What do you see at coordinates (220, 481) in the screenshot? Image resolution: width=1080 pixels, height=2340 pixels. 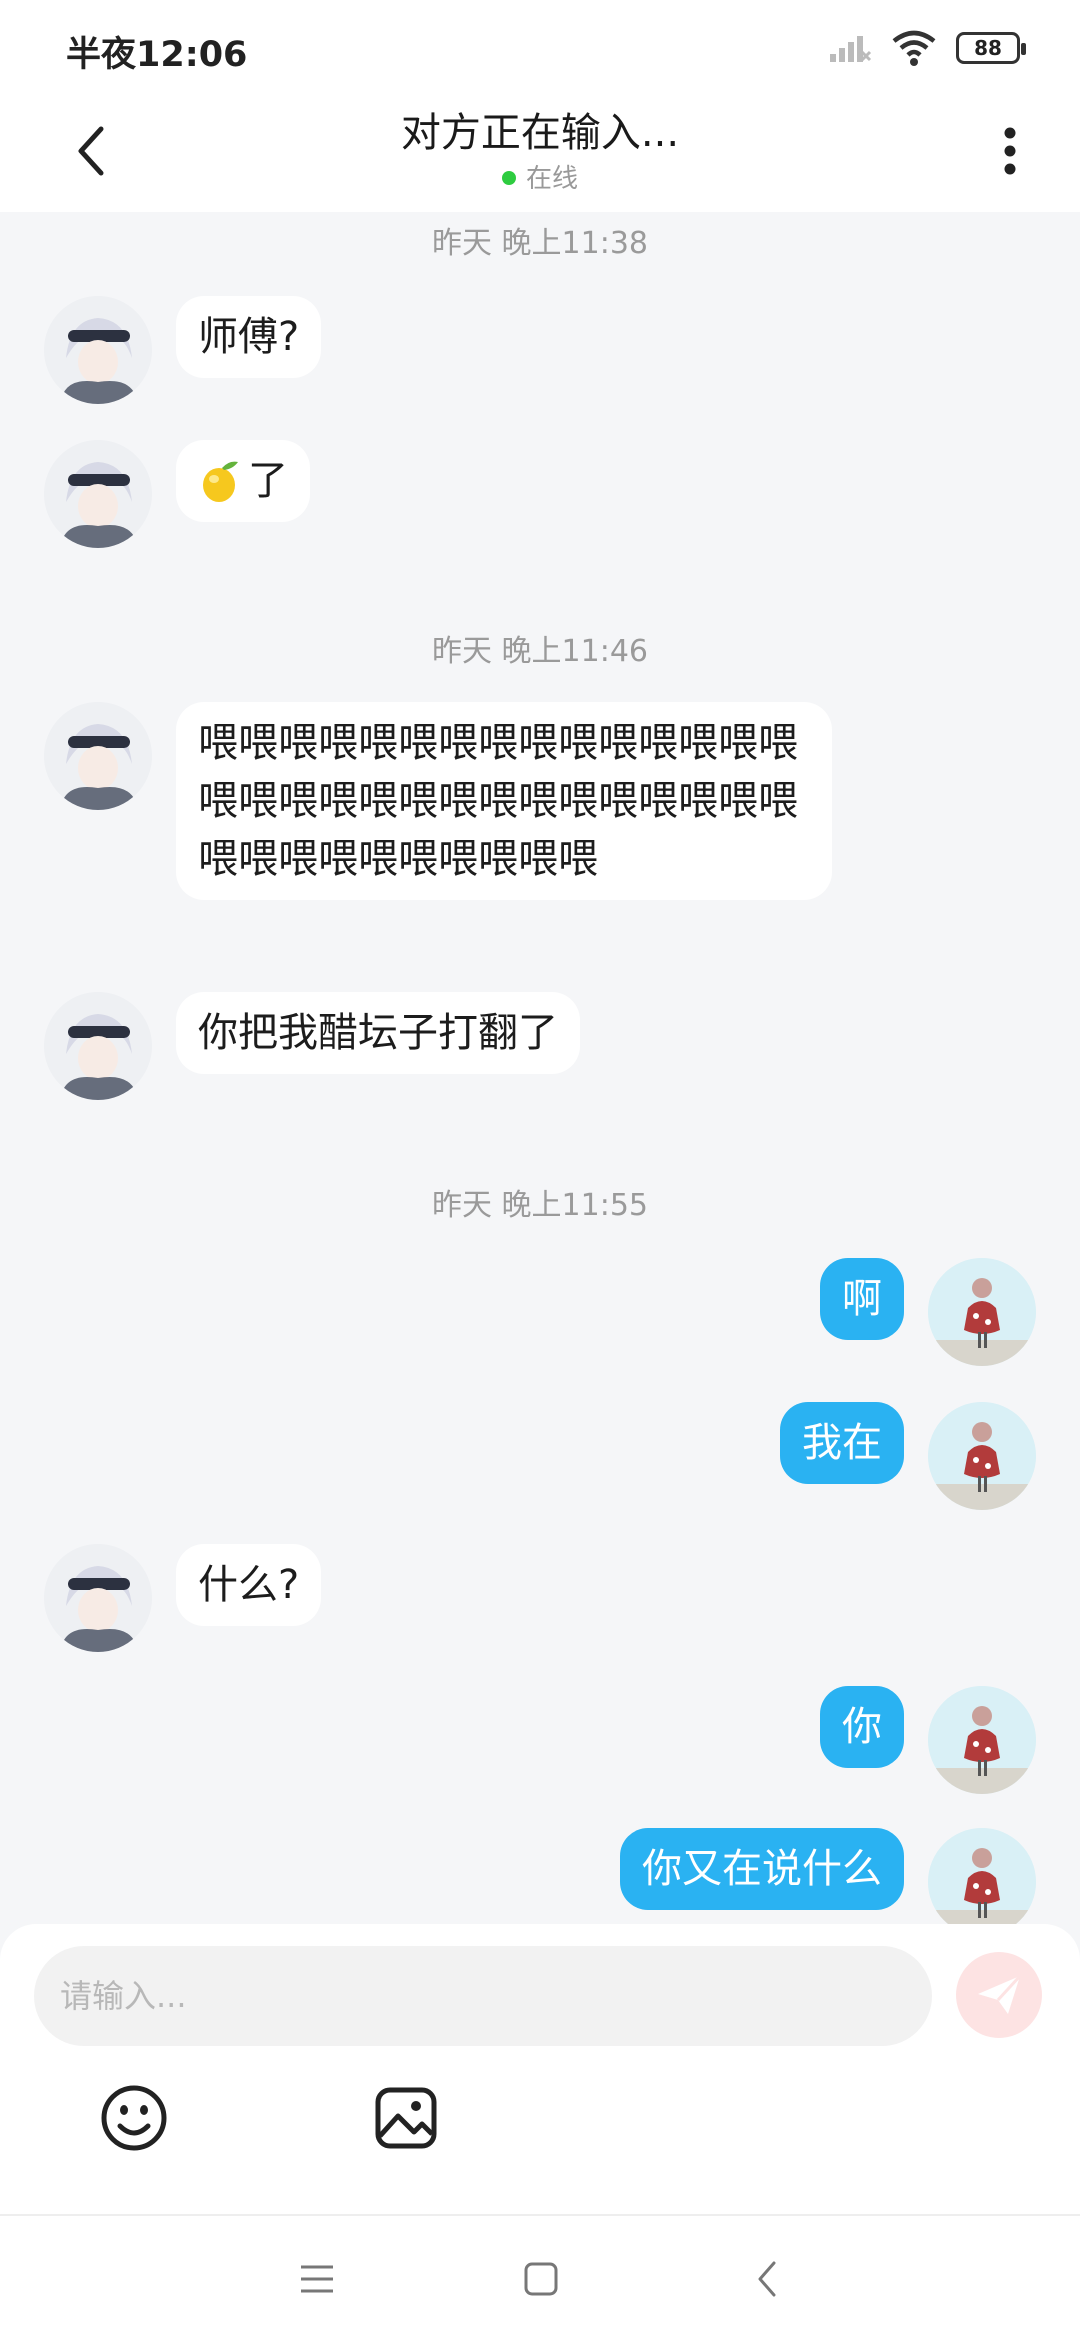 I see `lemon-emoji-icon` at bounding box center [220, 481].